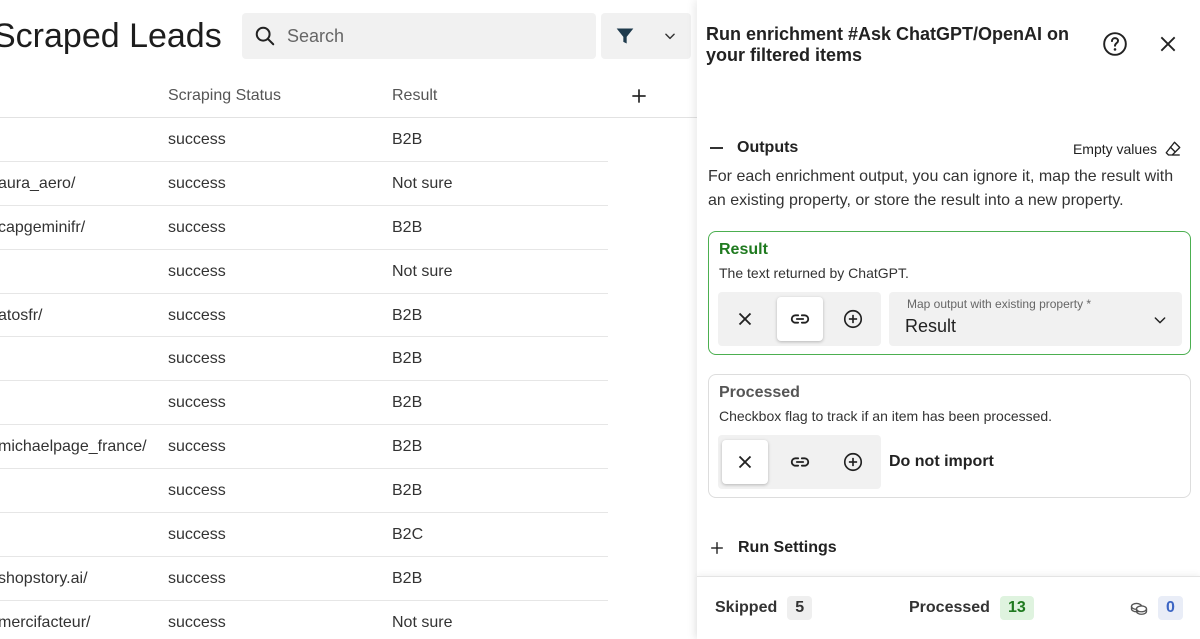  I want to click on processed-action-group, so click(799, 462).